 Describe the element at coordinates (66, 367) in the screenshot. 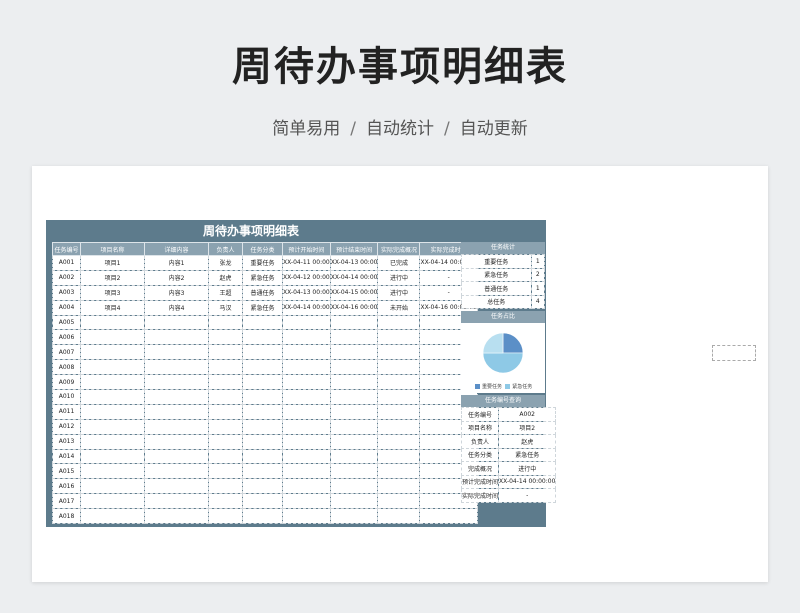

I see `table-cell: A008` at that location.